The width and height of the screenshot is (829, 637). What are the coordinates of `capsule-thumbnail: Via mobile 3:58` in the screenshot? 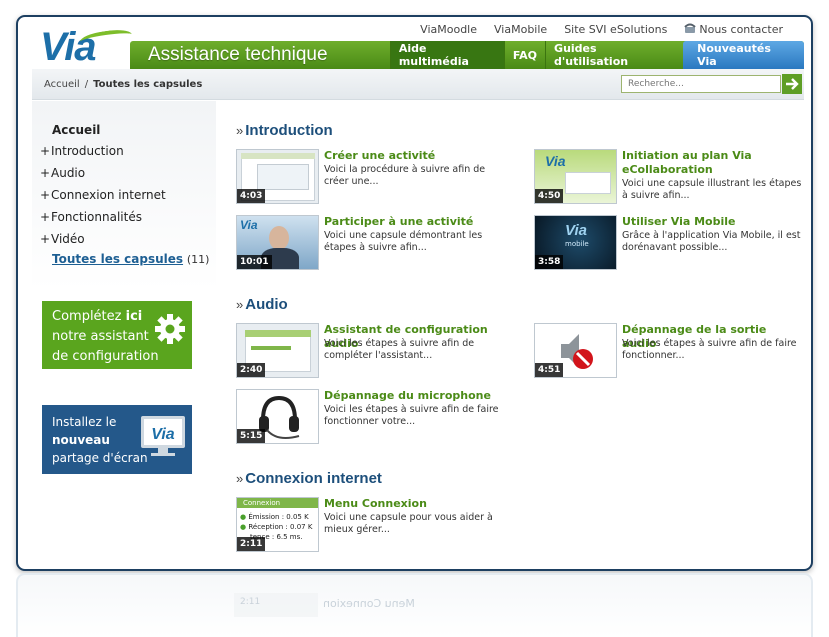 It's located at (575, 242).